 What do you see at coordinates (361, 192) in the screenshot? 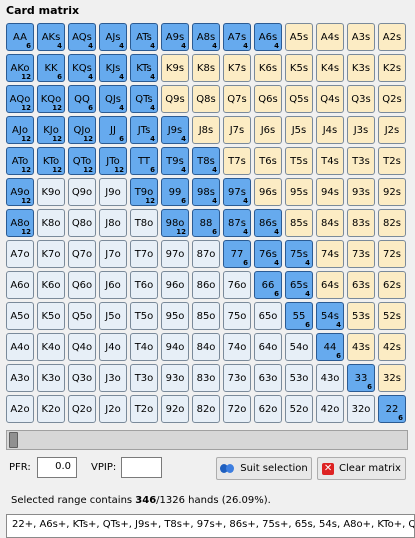
I see `hand-cell-93s: 93s` at bounding box center [361, 192].